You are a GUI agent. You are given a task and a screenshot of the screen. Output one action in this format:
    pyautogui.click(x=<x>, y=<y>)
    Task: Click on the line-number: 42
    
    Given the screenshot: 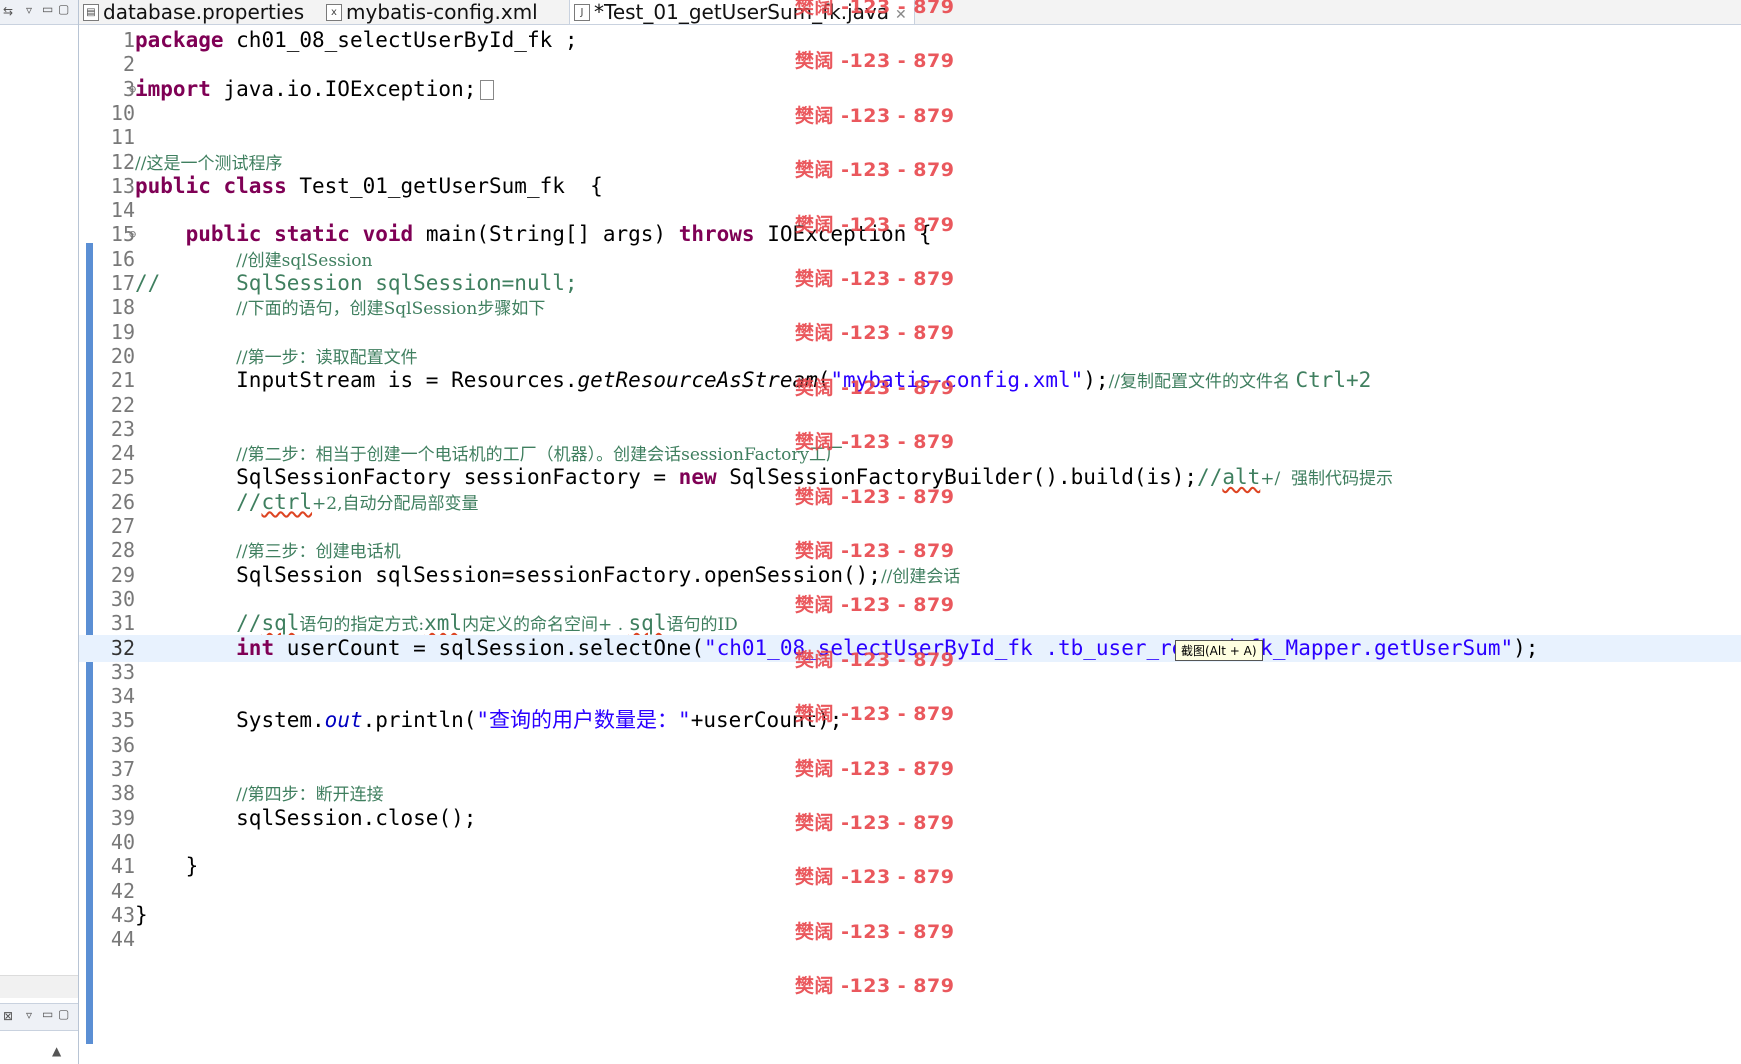 What is the action you would take?
    pyautogui.click(x=122, y=890)
    